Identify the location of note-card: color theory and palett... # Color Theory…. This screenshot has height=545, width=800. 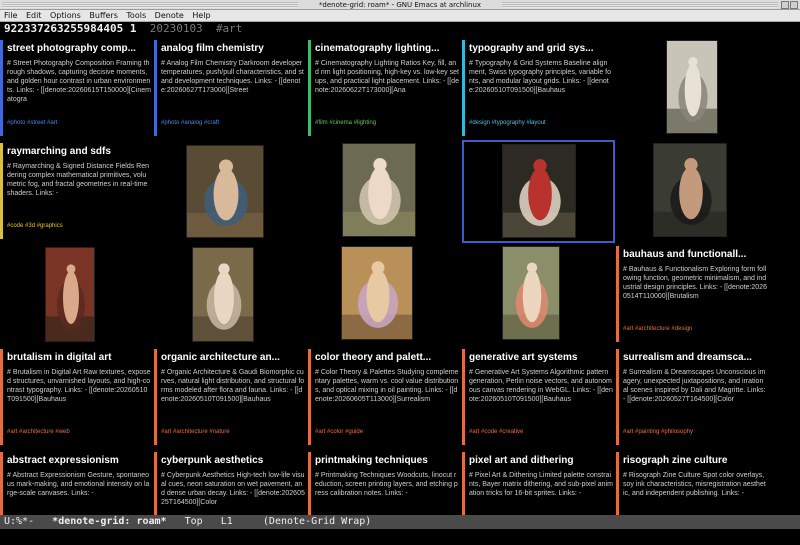
(384, 397).